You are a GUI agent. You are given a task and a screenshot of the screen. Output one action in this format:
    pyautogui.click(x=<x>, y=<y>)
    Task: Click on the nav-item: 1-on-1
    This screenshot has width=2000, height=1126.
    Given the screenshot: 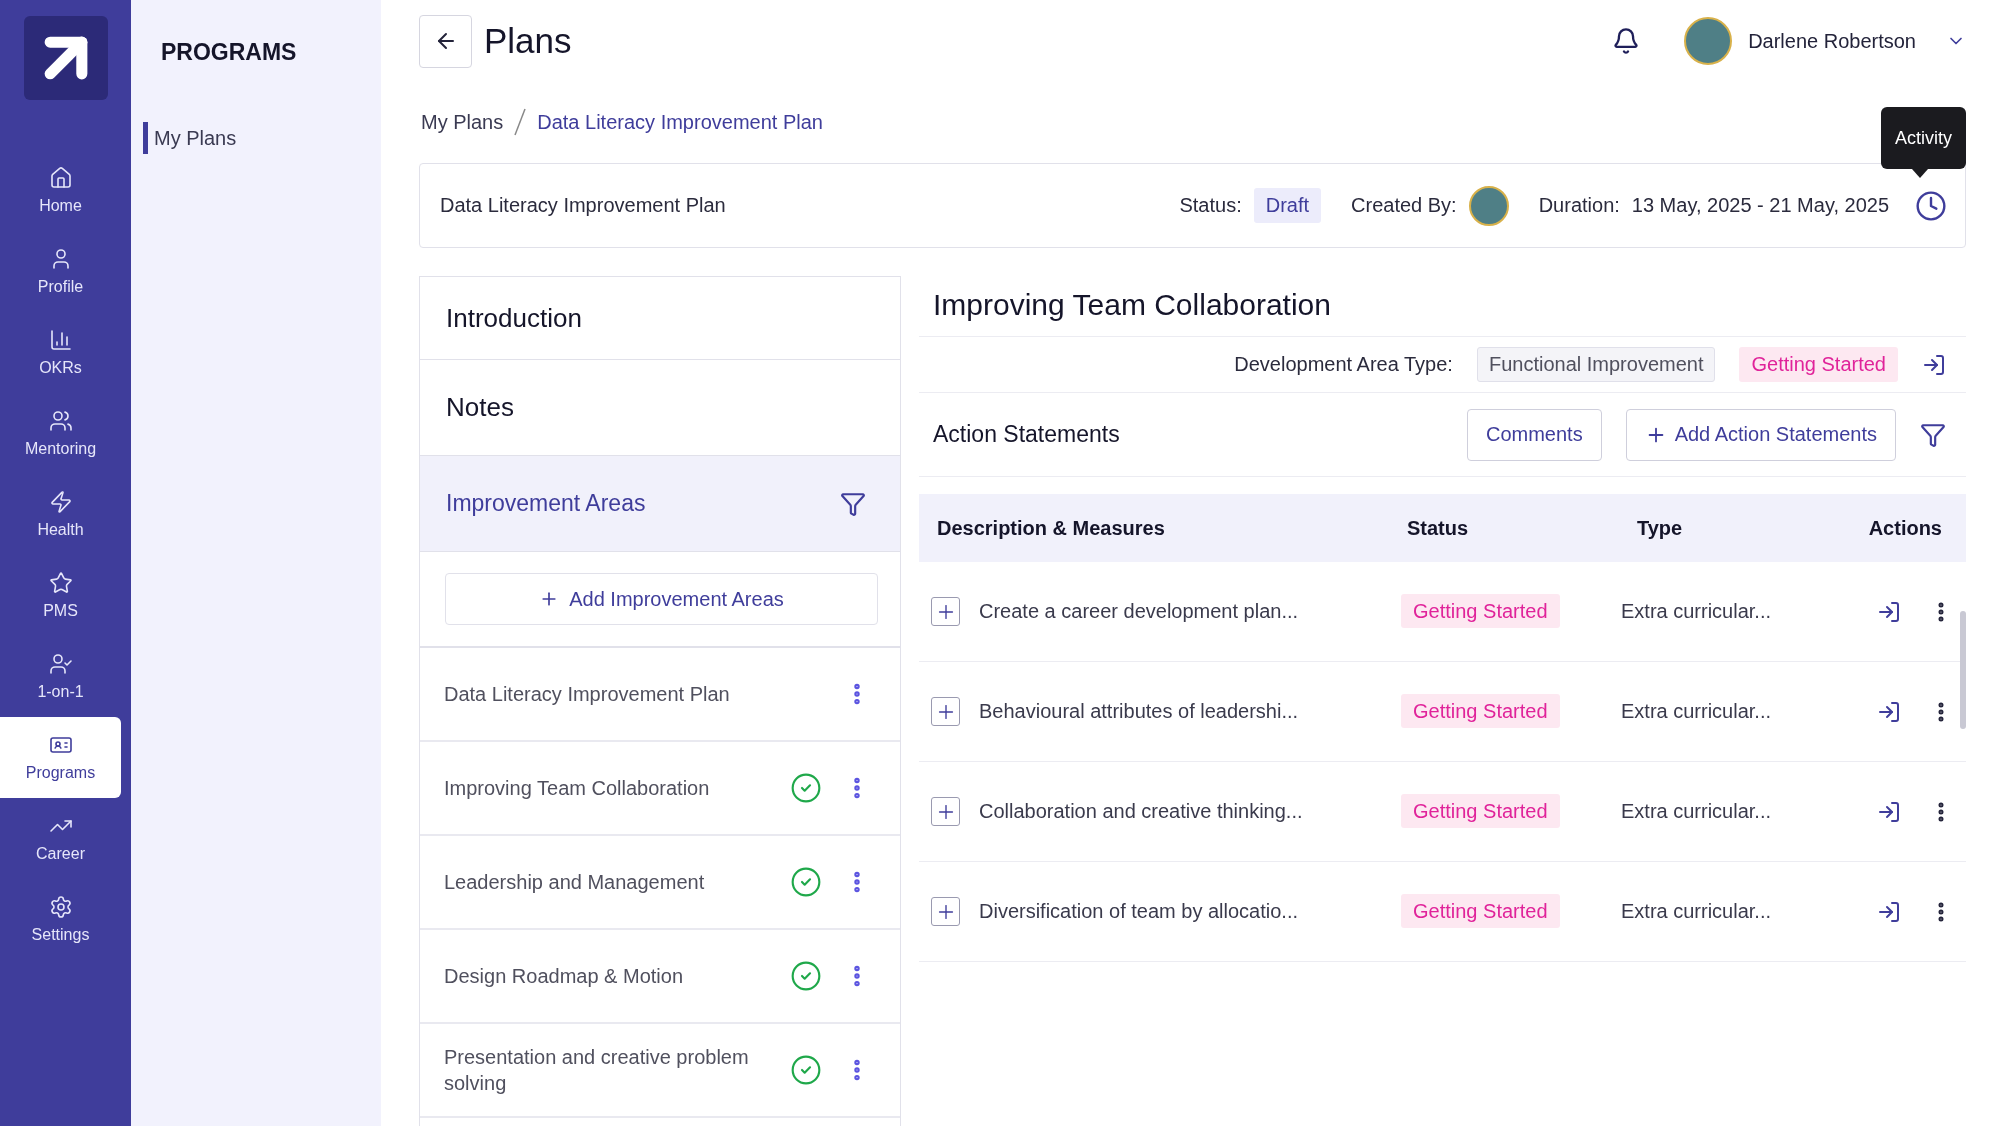 What is the action you would take?
    pyautogui.click(x=60, y=676)
    